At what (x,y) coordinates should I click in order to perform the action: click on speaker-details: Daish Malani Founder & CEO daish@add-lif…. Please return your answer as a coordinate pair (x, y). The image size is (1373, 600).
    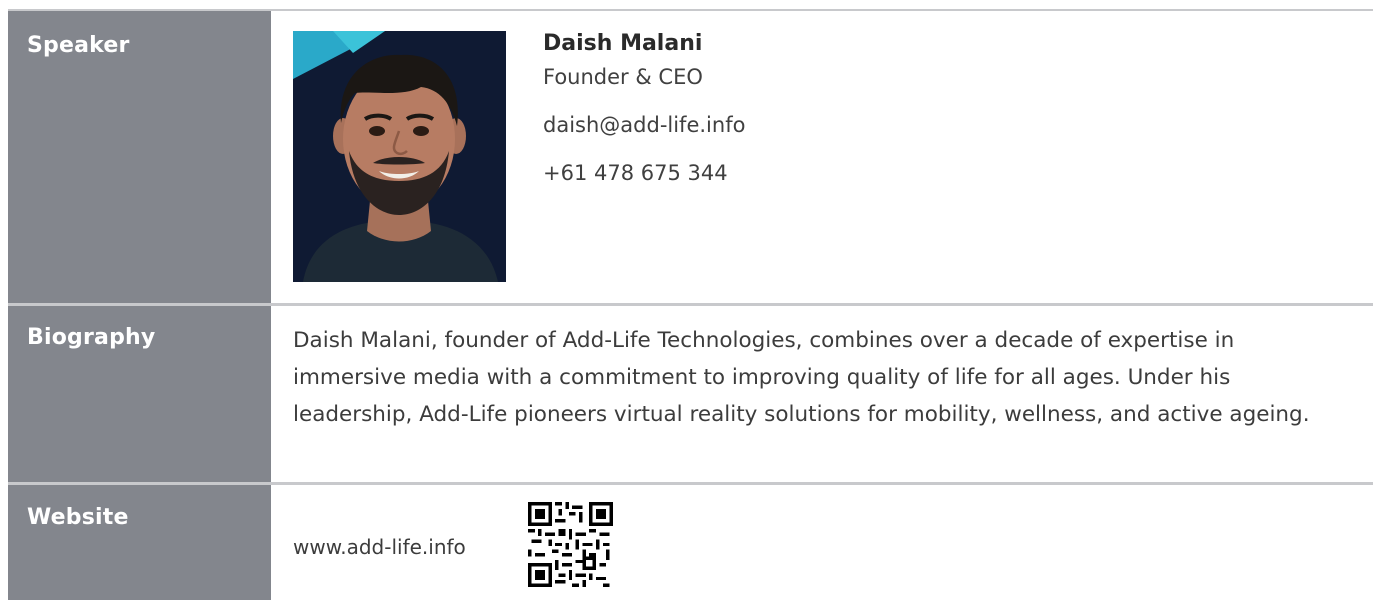
    Looking at the image, I should click on (644, 109).